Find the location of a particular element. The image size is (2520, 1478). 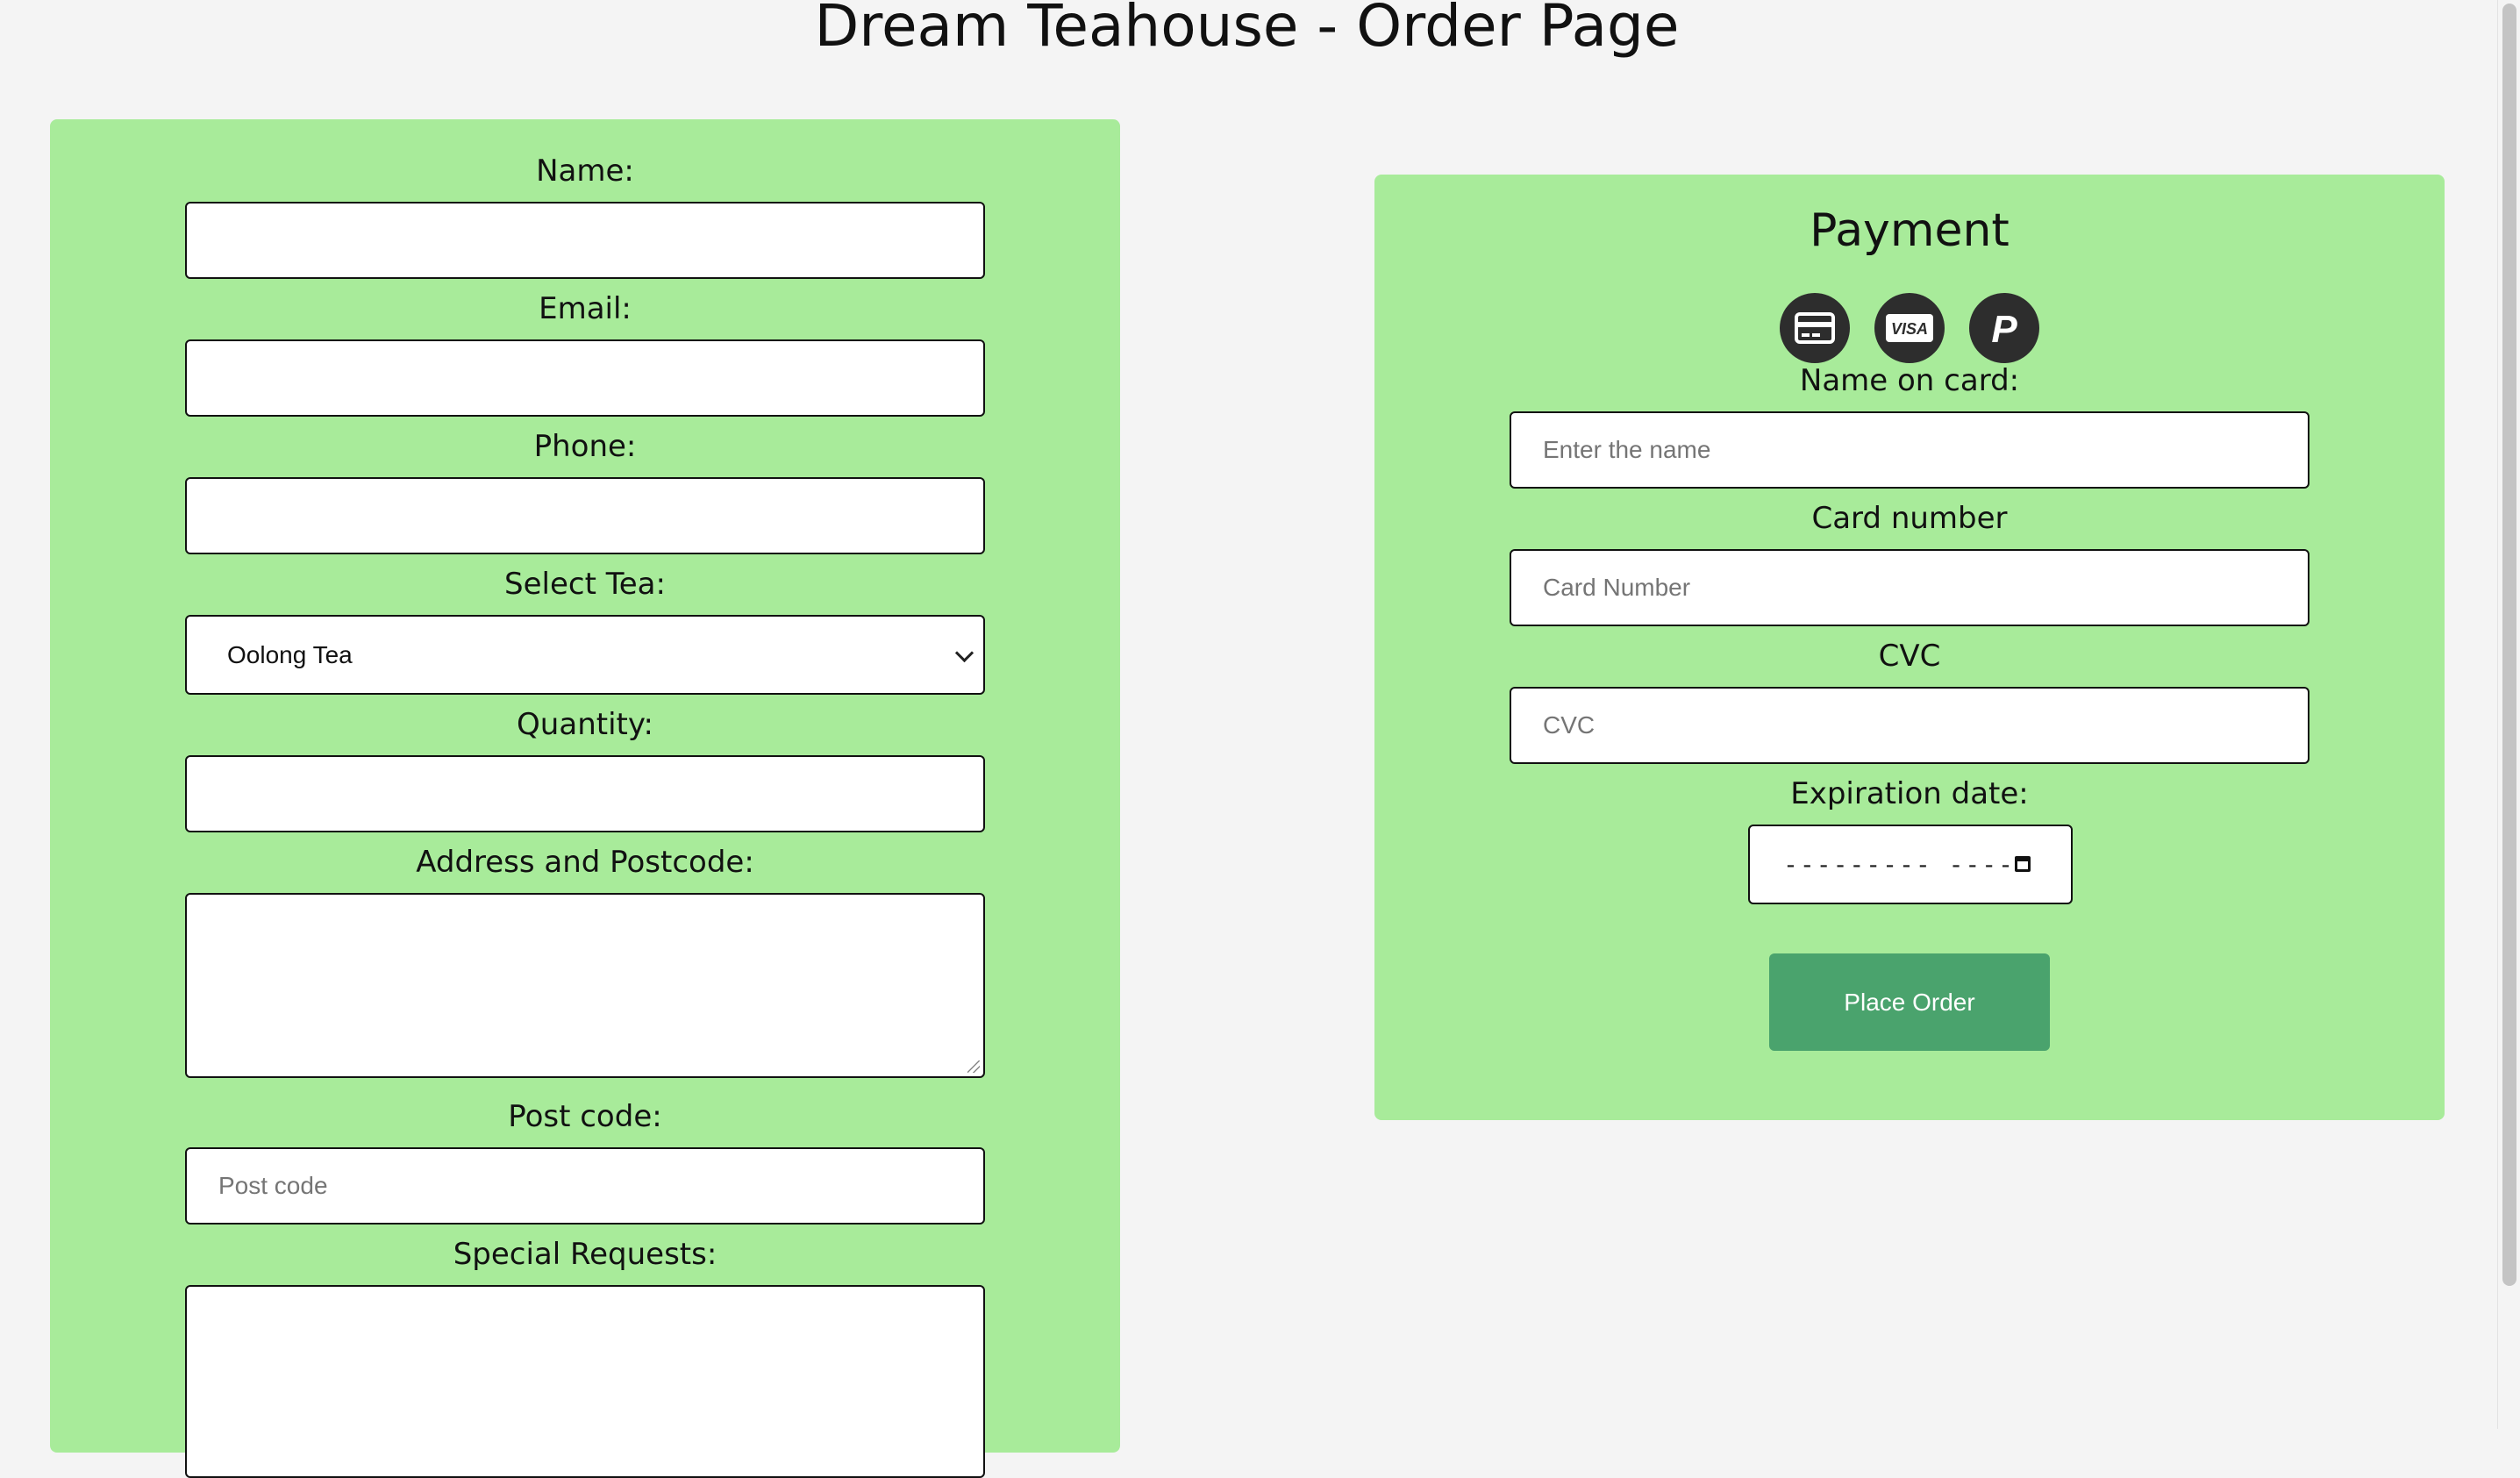

visa-icon-text: VISA is located at coordinates (1909, 329).